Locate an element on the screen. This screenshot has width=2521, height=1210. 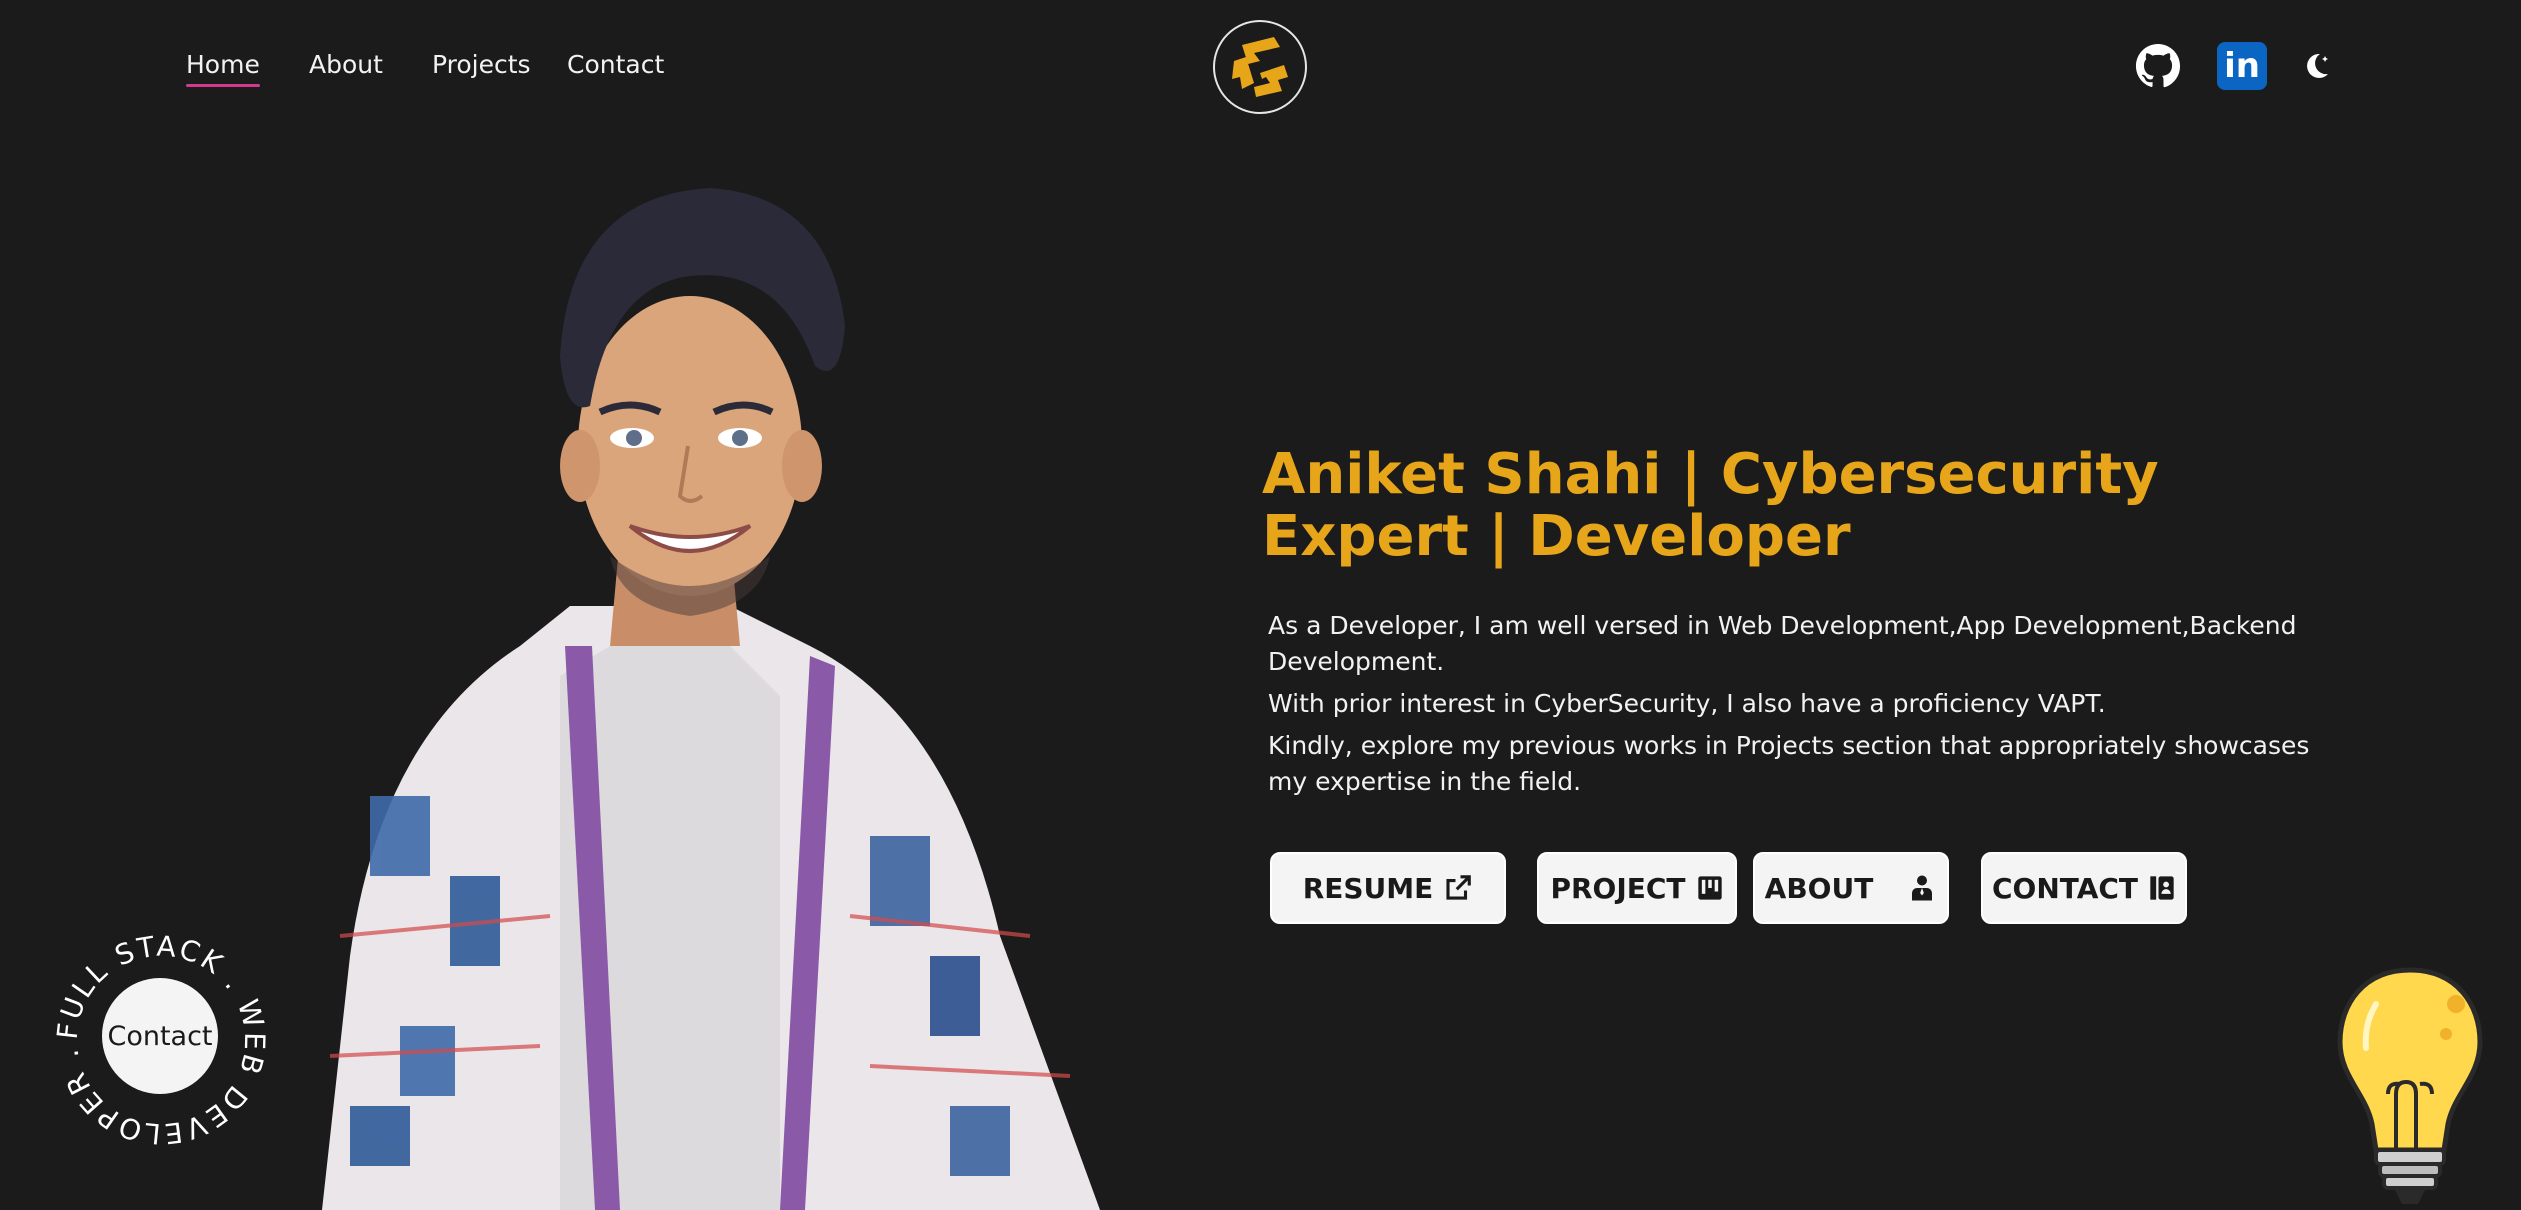
theme-toggle is located at coordinates (2316, 66).